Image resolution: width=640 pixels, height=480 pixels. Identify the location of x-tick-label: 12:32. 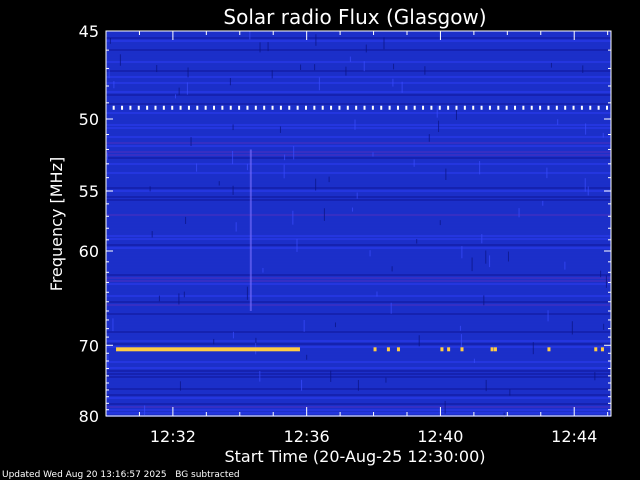
(173, 436).